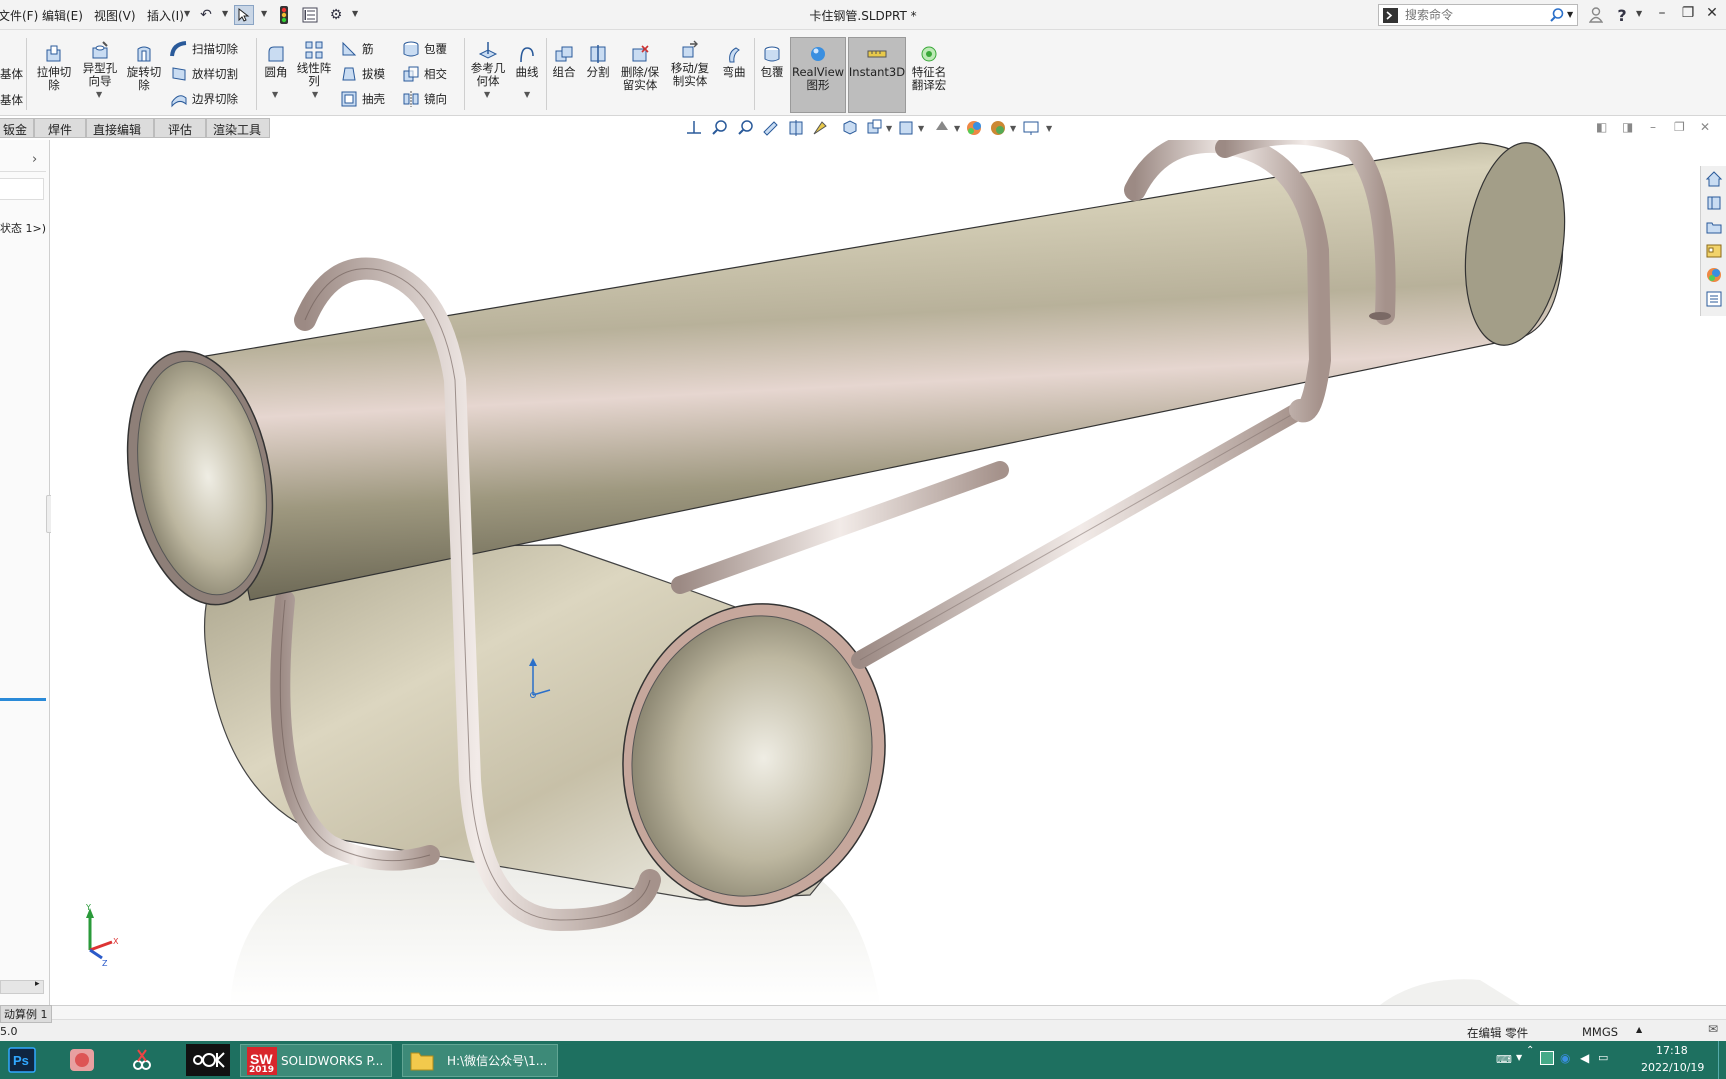 Image resolution: width=1726 pixels, height=1079 pixels. I want to click on design-library-icon, so click(1714, 203).